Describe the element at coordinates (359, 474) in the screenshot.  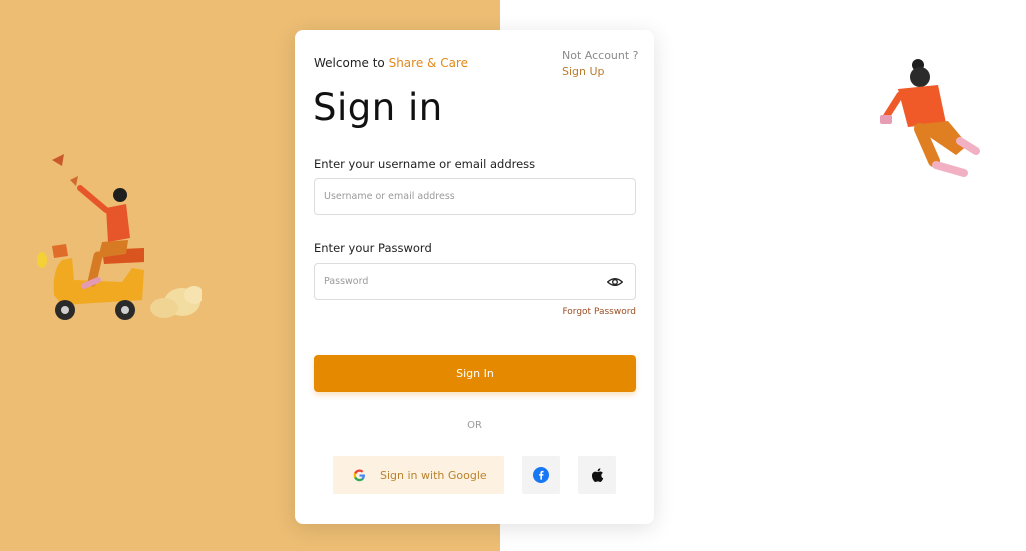
I see `google-icon` at that location.